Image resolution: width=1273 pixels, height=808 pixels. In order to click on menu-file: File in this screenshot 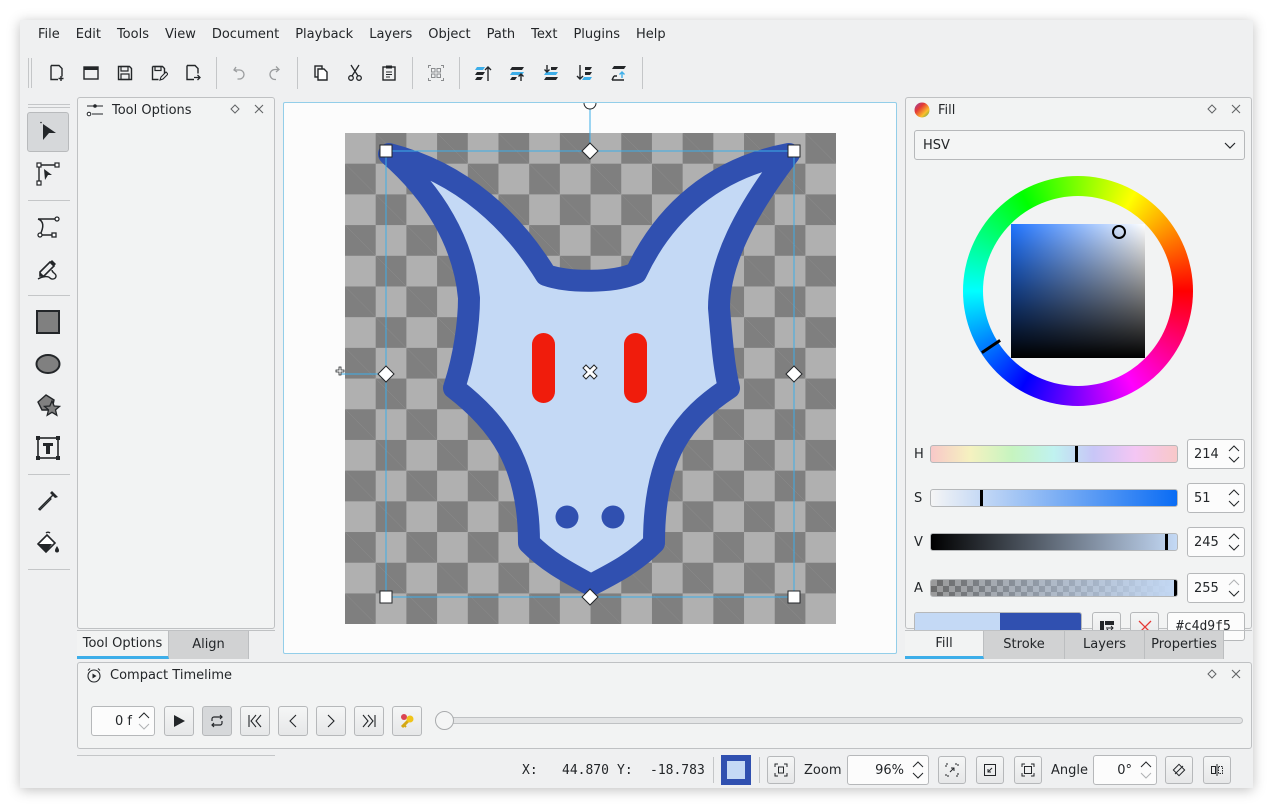, I will do `click(49, 35)`.